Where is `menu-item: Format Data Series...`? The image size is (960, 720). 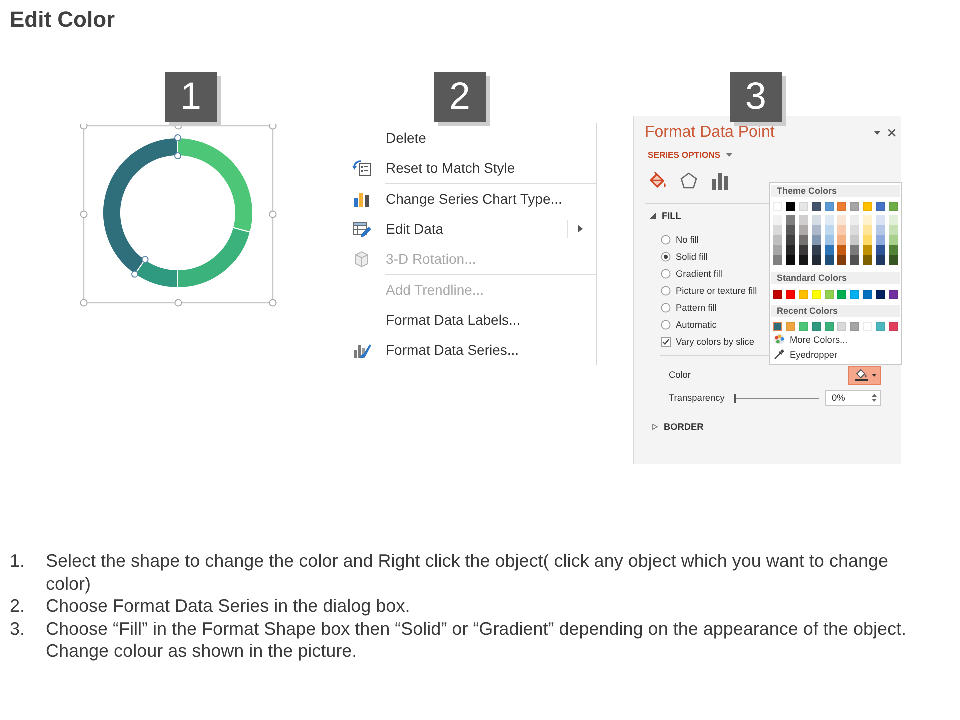 menu-item: Format Data Series... is located at coordinates (470, 350).